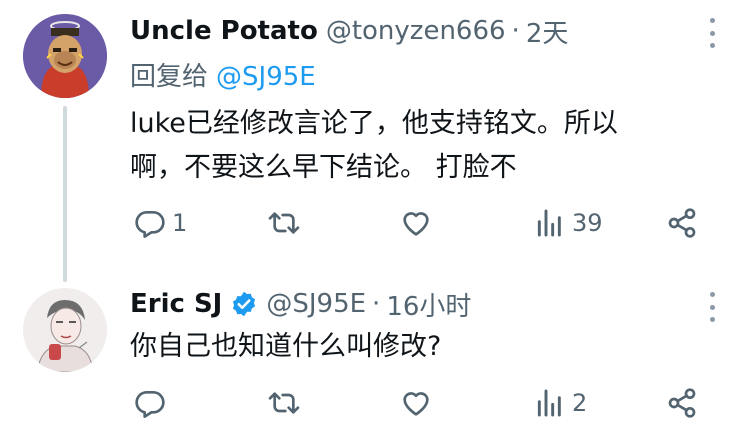 This screenshot has height=438, width=750. I want to click on user-handle: @SJ95E, so click(316, 304).